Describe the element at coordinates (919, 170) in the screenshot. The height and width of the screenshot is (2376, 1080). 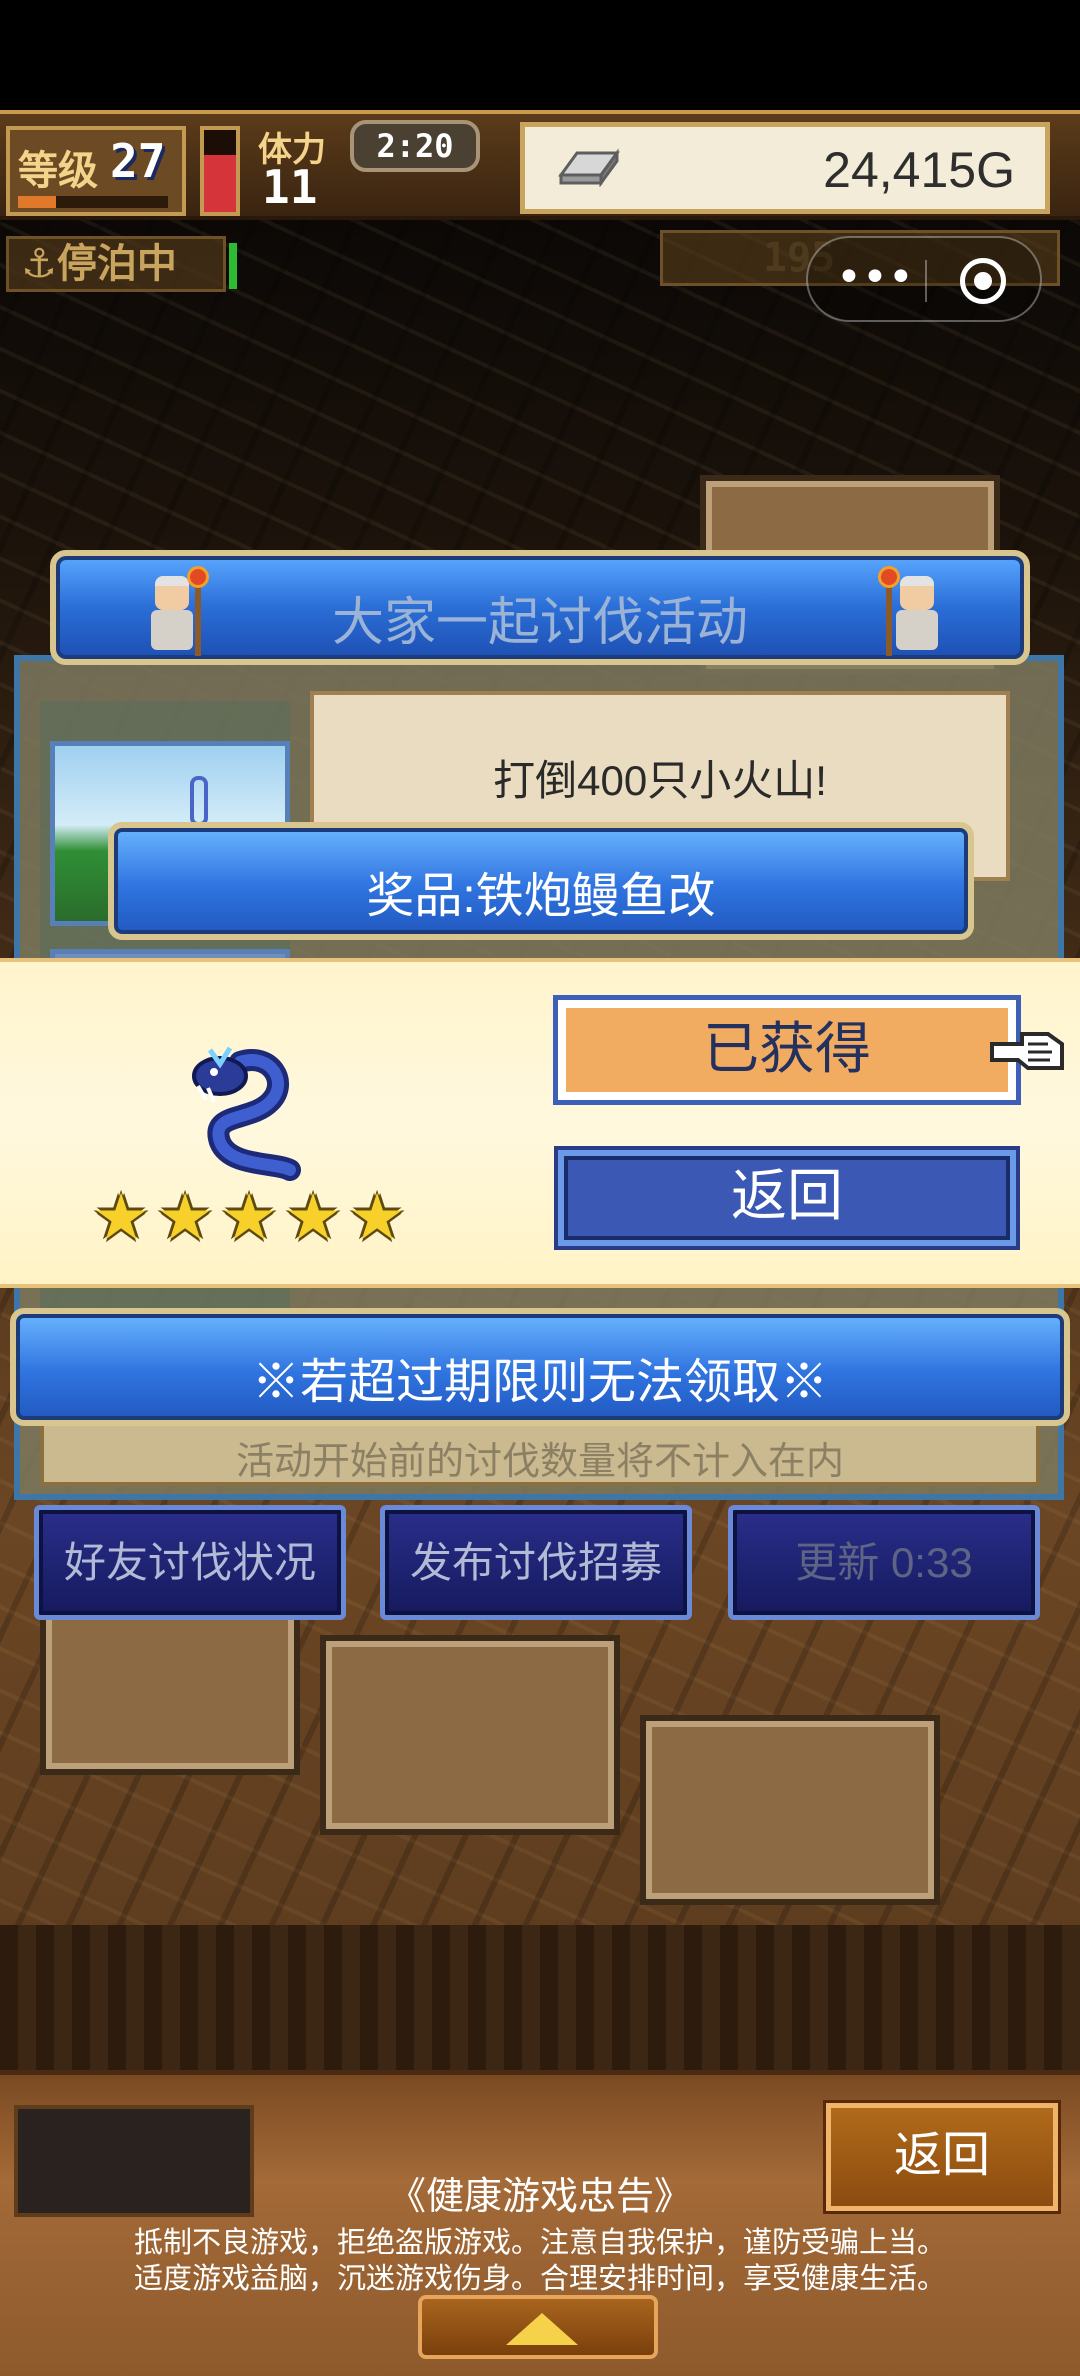
I see `gold-value: 24,415G` at that location.